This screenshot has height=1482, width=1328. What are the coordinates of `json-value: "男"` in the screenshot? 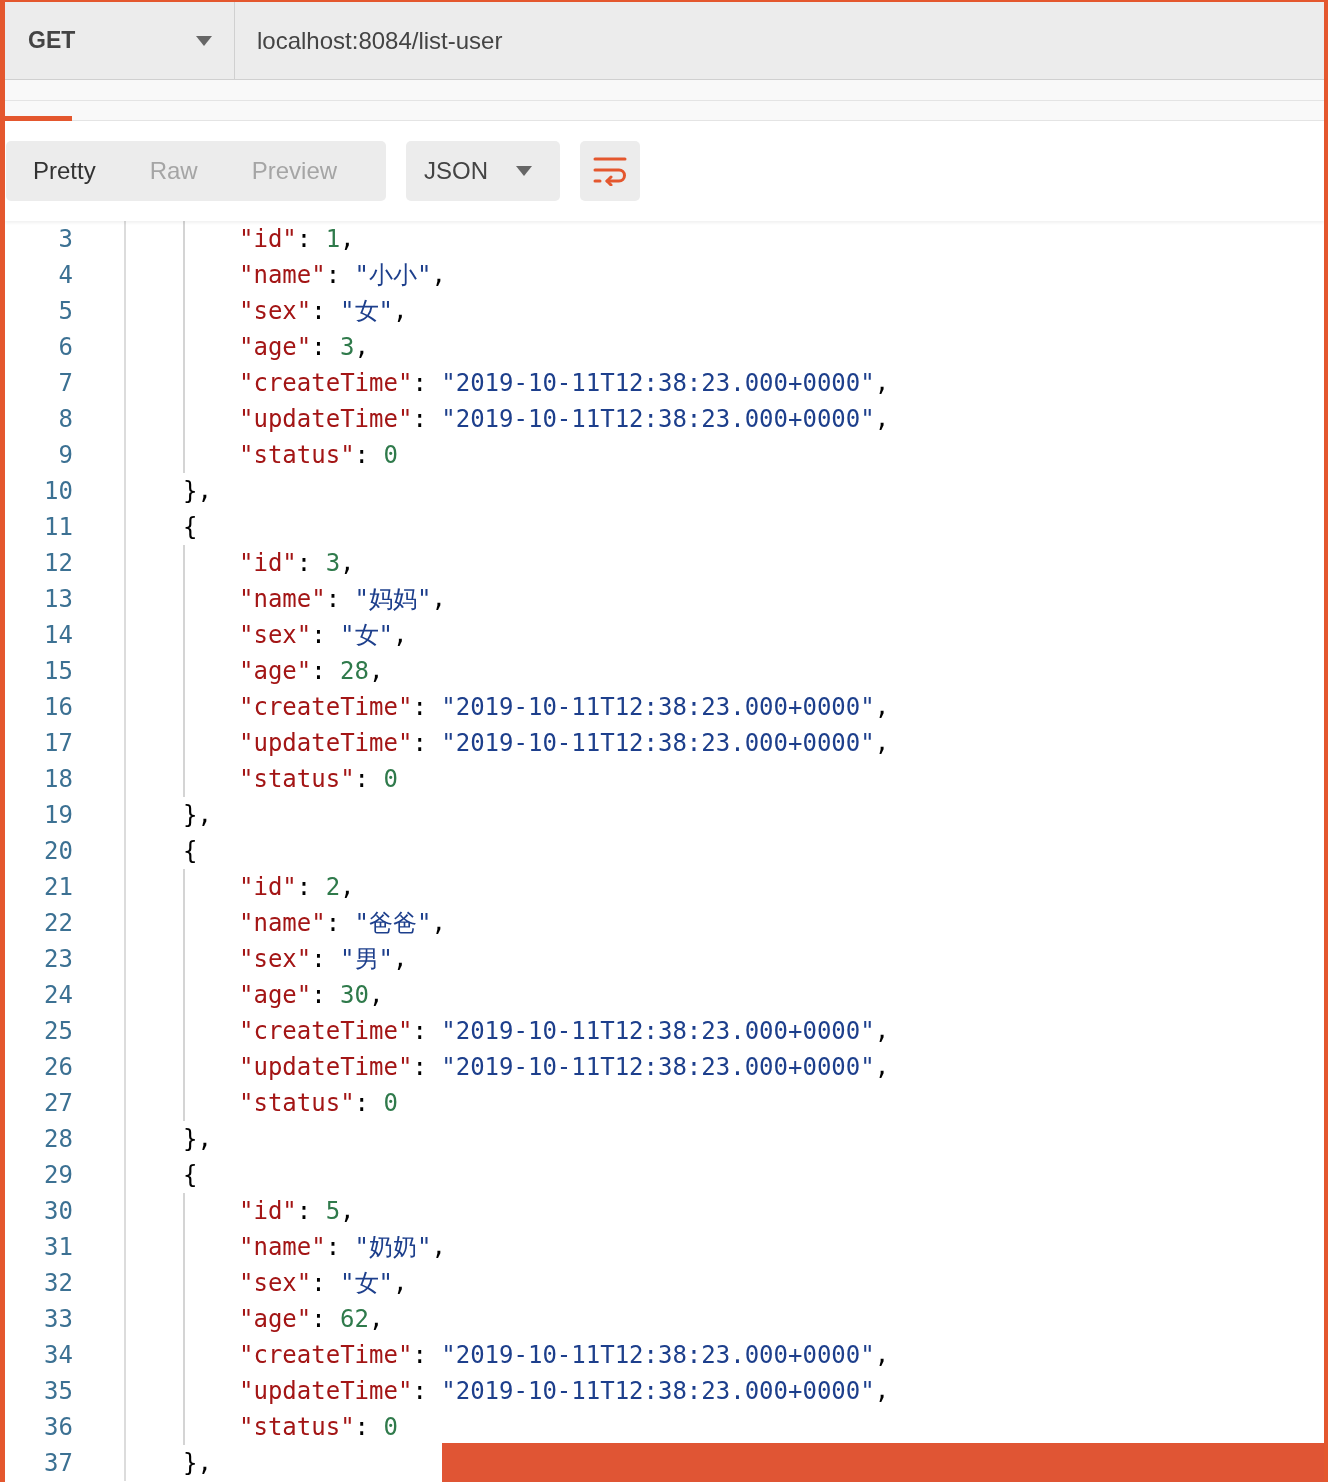 It's located at (366, 959).